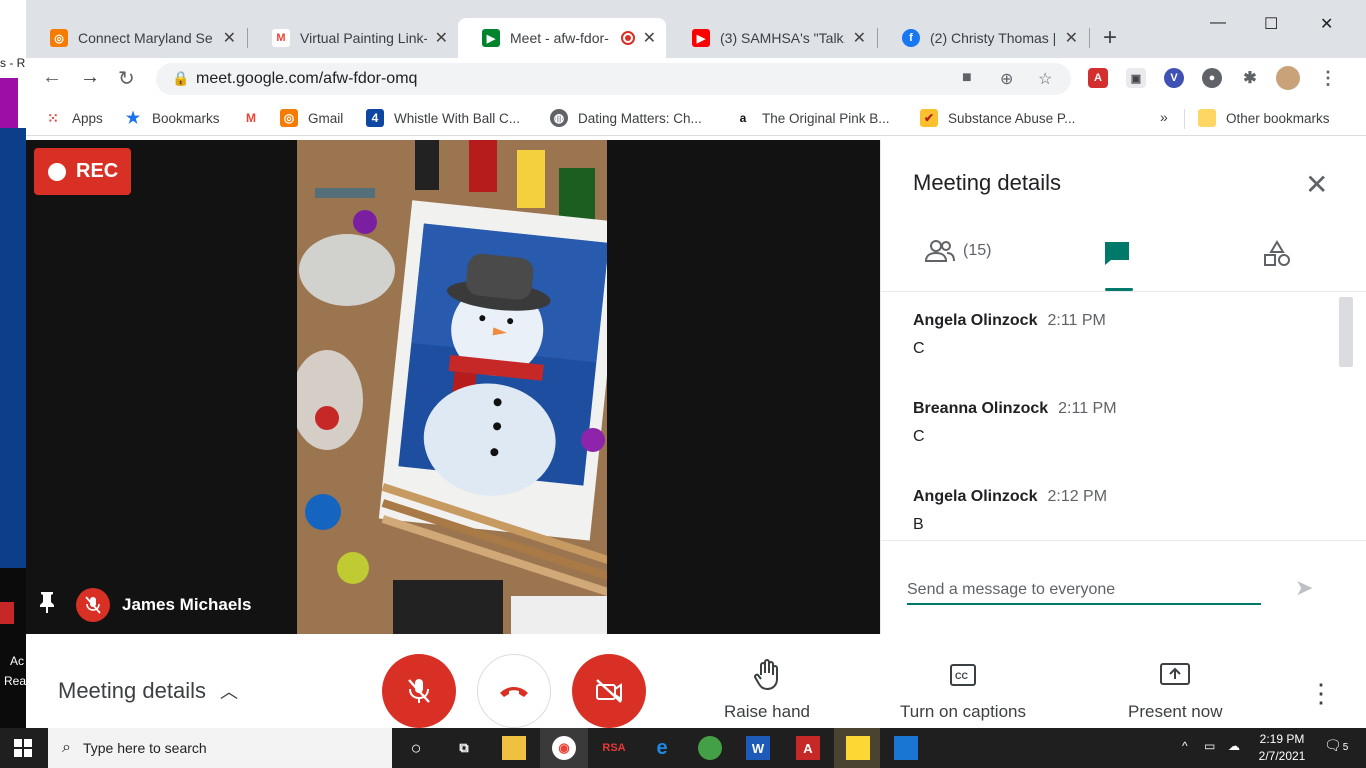 The width and height of the screenshot is (1366, 768). What do you see at coordinates (126, 78) in the screenshot?
I see `reload-icon: ↻` at bounding box center [126, 78].